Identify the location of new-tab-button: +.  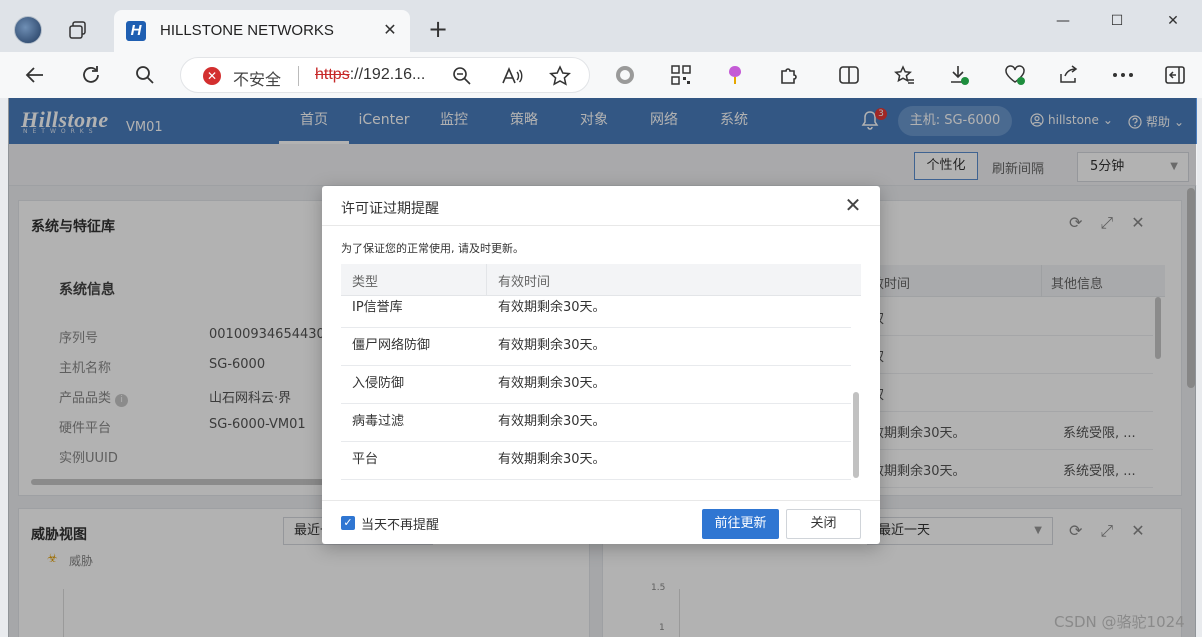
(438, 29).